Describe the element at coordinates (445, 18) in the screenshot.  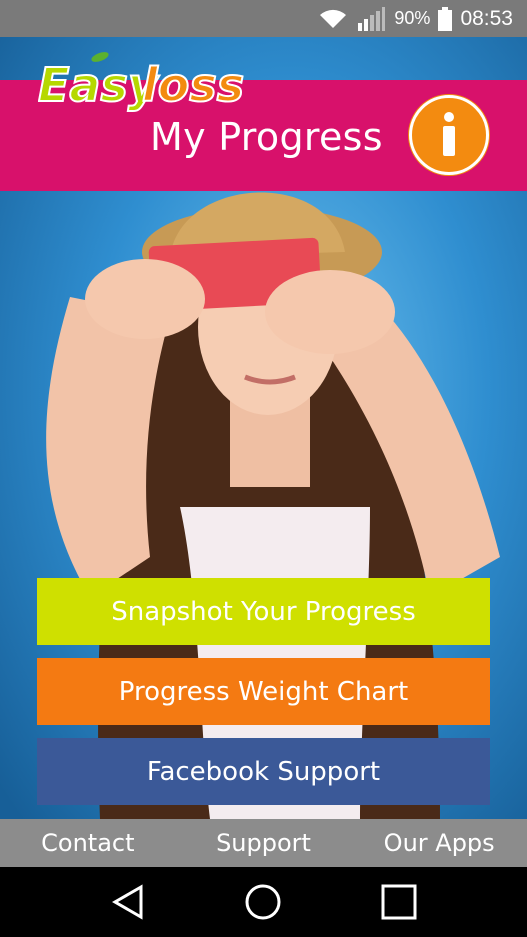
I see `battery-icon` at that location.